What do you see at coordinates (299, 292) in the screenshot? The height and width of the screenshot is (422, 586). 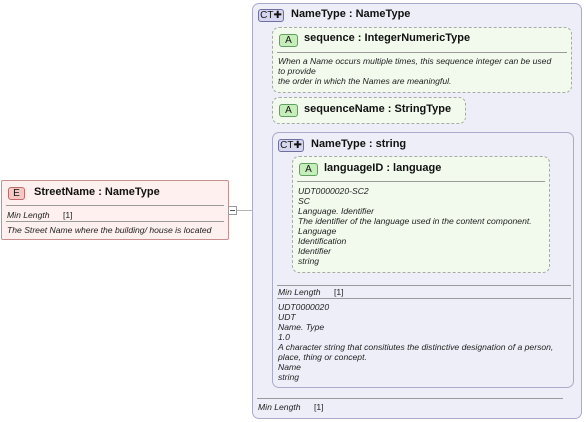 I see `inner-type-facet-label: Min Length` at bounding box center [299, 292].